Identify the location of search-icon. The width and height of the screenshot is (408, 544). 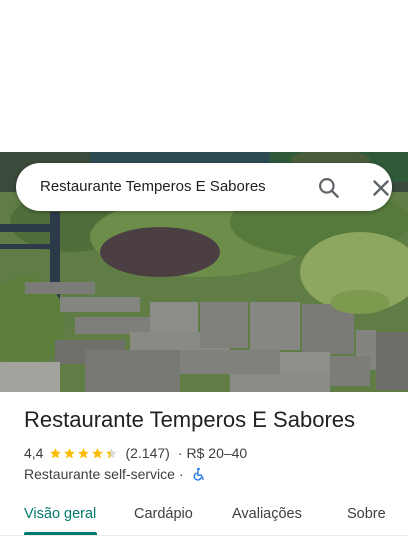
(329, 188).